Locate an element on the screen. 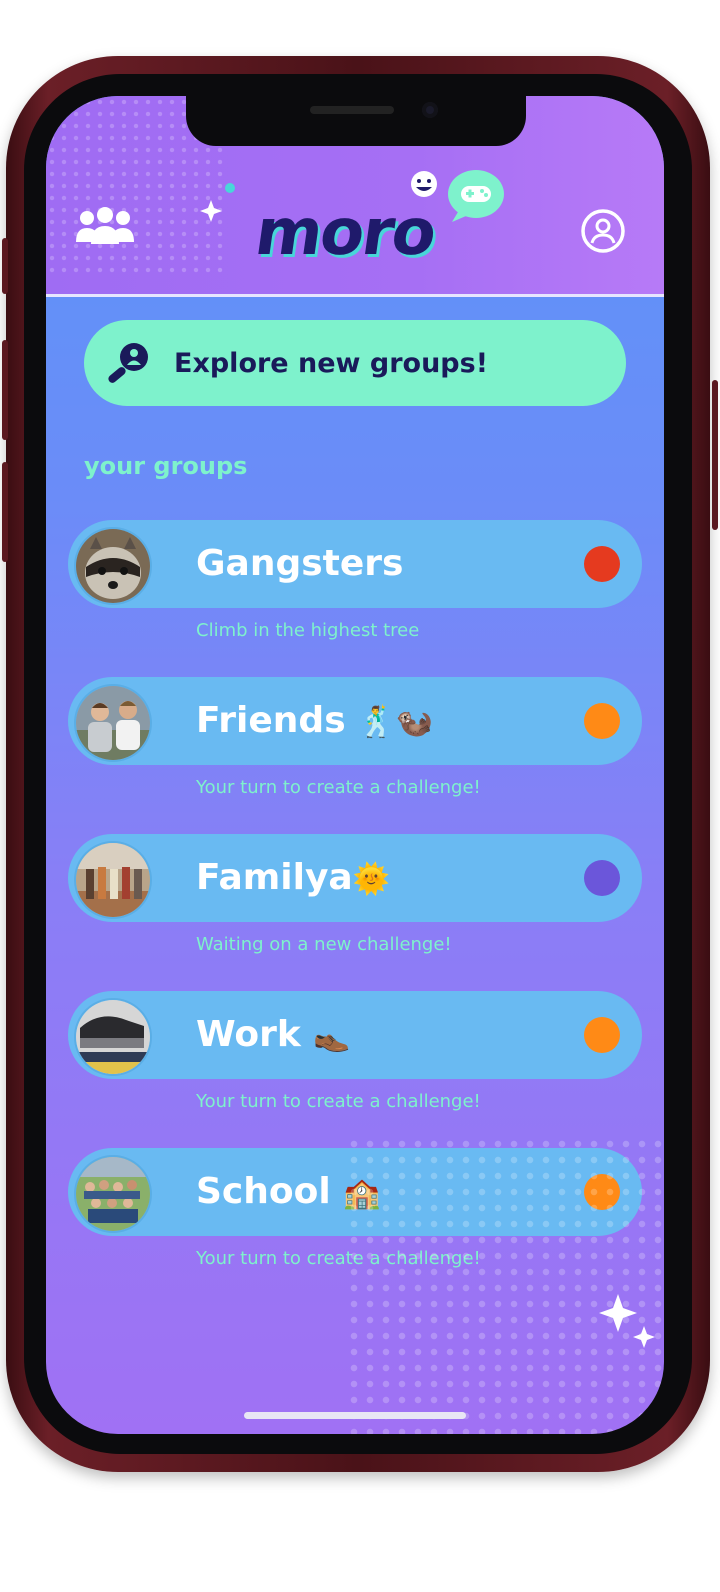  sparkle-icon is located at coordinates (628, 1324).